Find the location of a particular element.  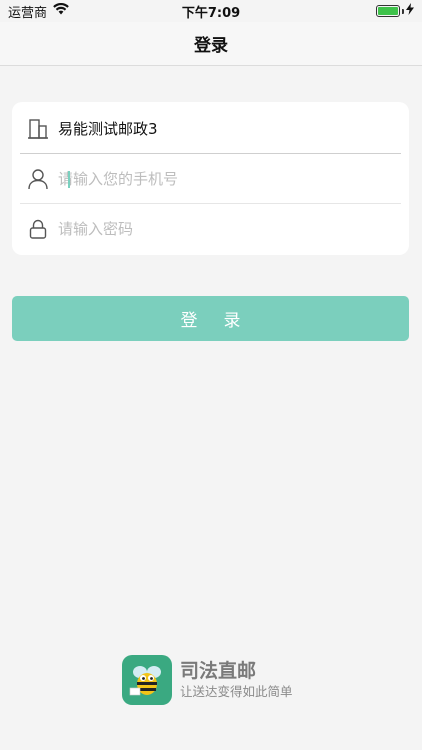

phone-row is located at coordinates (210, 179).